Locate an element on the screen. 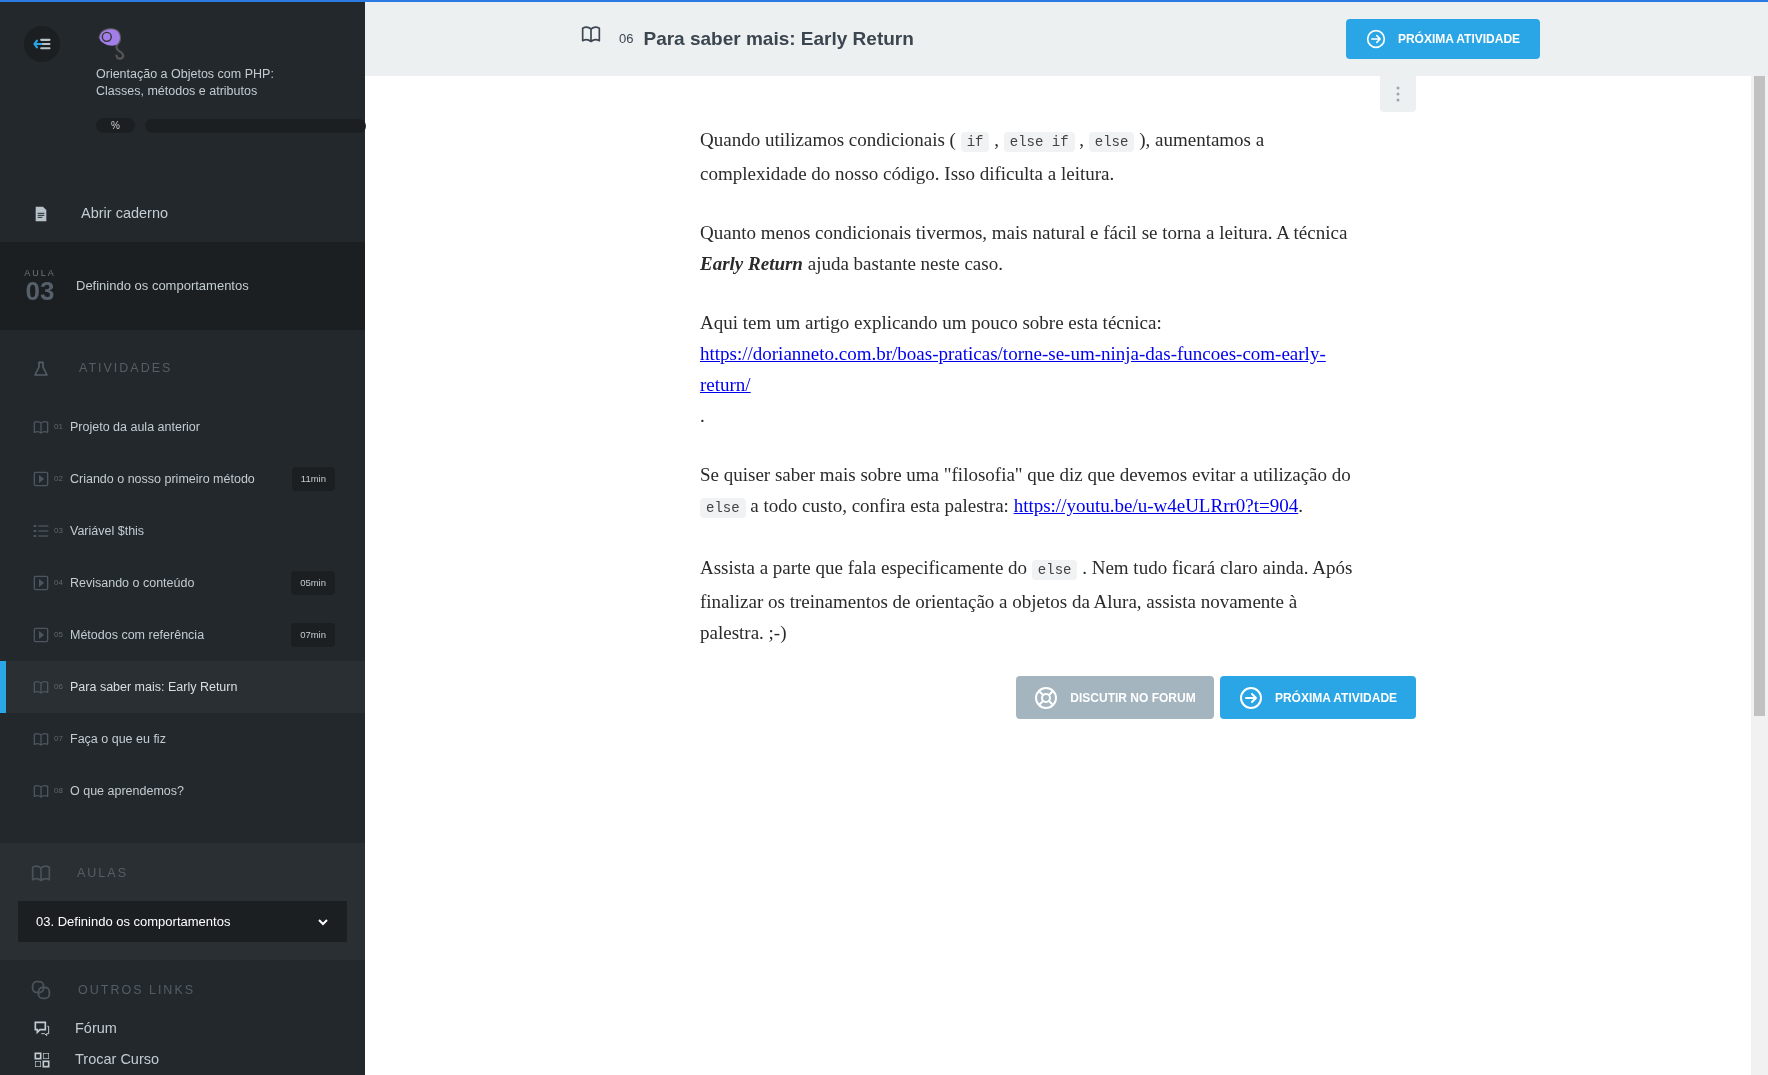 The width and height of the screenshot is (1768, 1075). link: https://youtu.be/u-w4eULRrr0?t=904 is located at coordinates (1156, 505).